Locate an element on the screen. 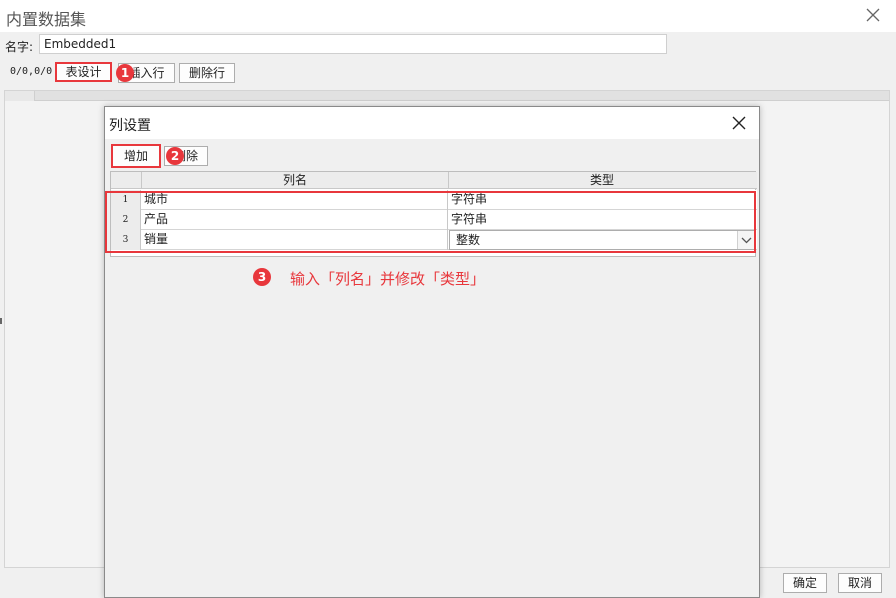  column-type-select: 整数 is located at coordinates (602, 240).